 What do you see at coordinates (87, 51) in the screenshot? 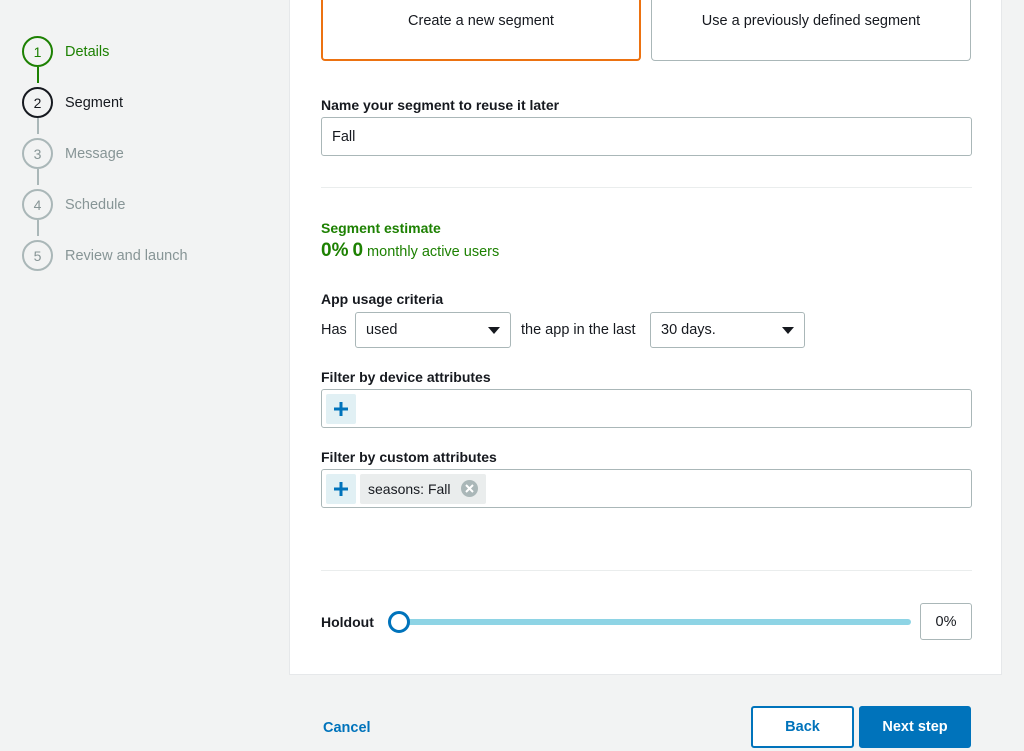
I see `step-label: Details` at bounding box center [87, 51].